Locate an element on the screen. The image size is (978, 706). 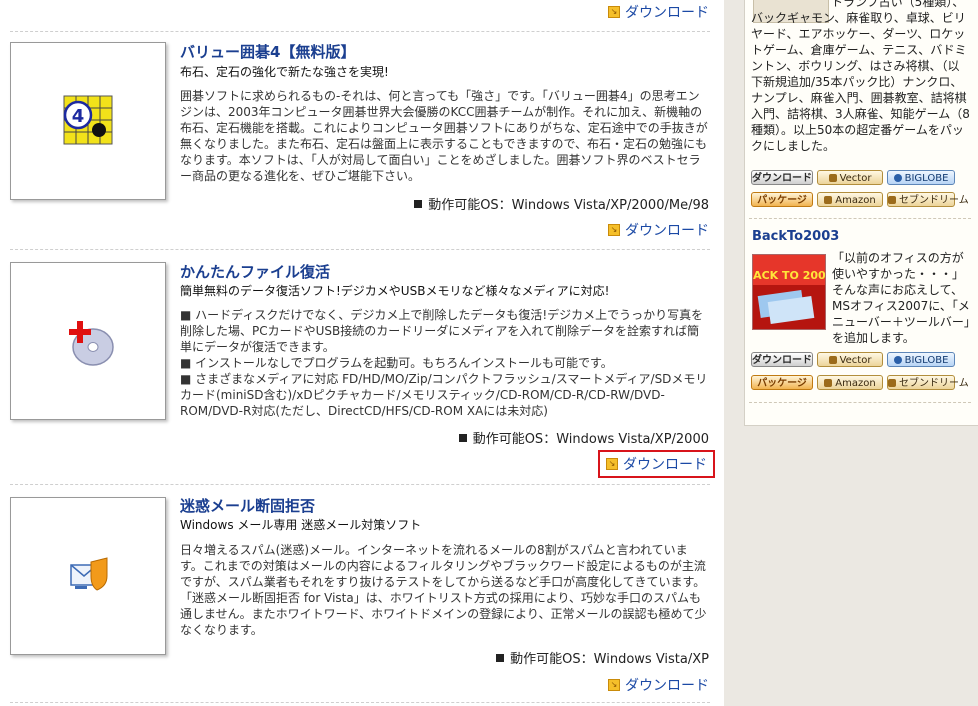
sidebar-product-title: BackTo2003 is located at coordinates (795, 236).